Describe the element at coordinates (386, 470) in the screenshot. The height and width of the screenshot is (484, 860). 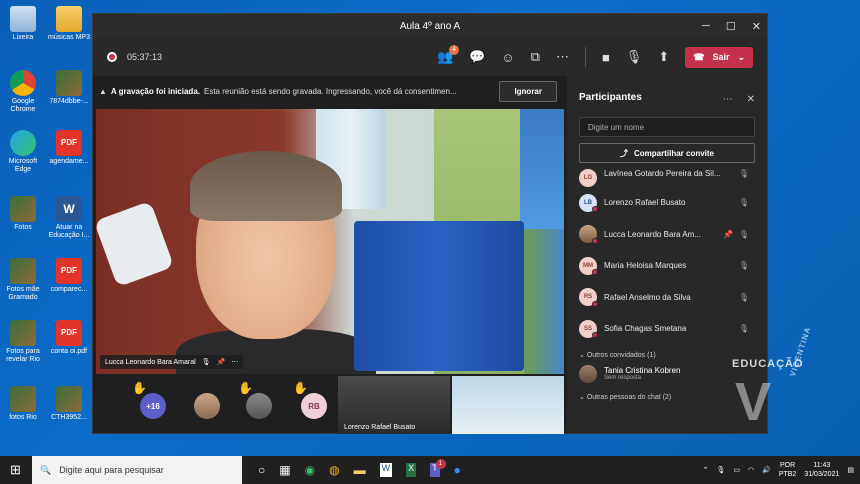
I see `word-taskbar-icon: W` at that location.